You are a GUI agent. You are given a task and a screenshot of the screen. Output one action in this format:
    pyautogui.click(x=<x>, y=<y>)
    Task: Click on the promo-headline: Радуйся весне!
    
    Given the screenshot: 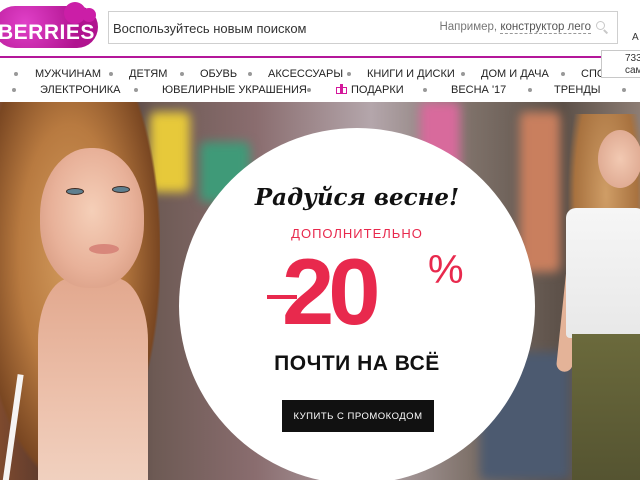 What is the action you would take?
    pyautogui.click(x=357, y=197)
    